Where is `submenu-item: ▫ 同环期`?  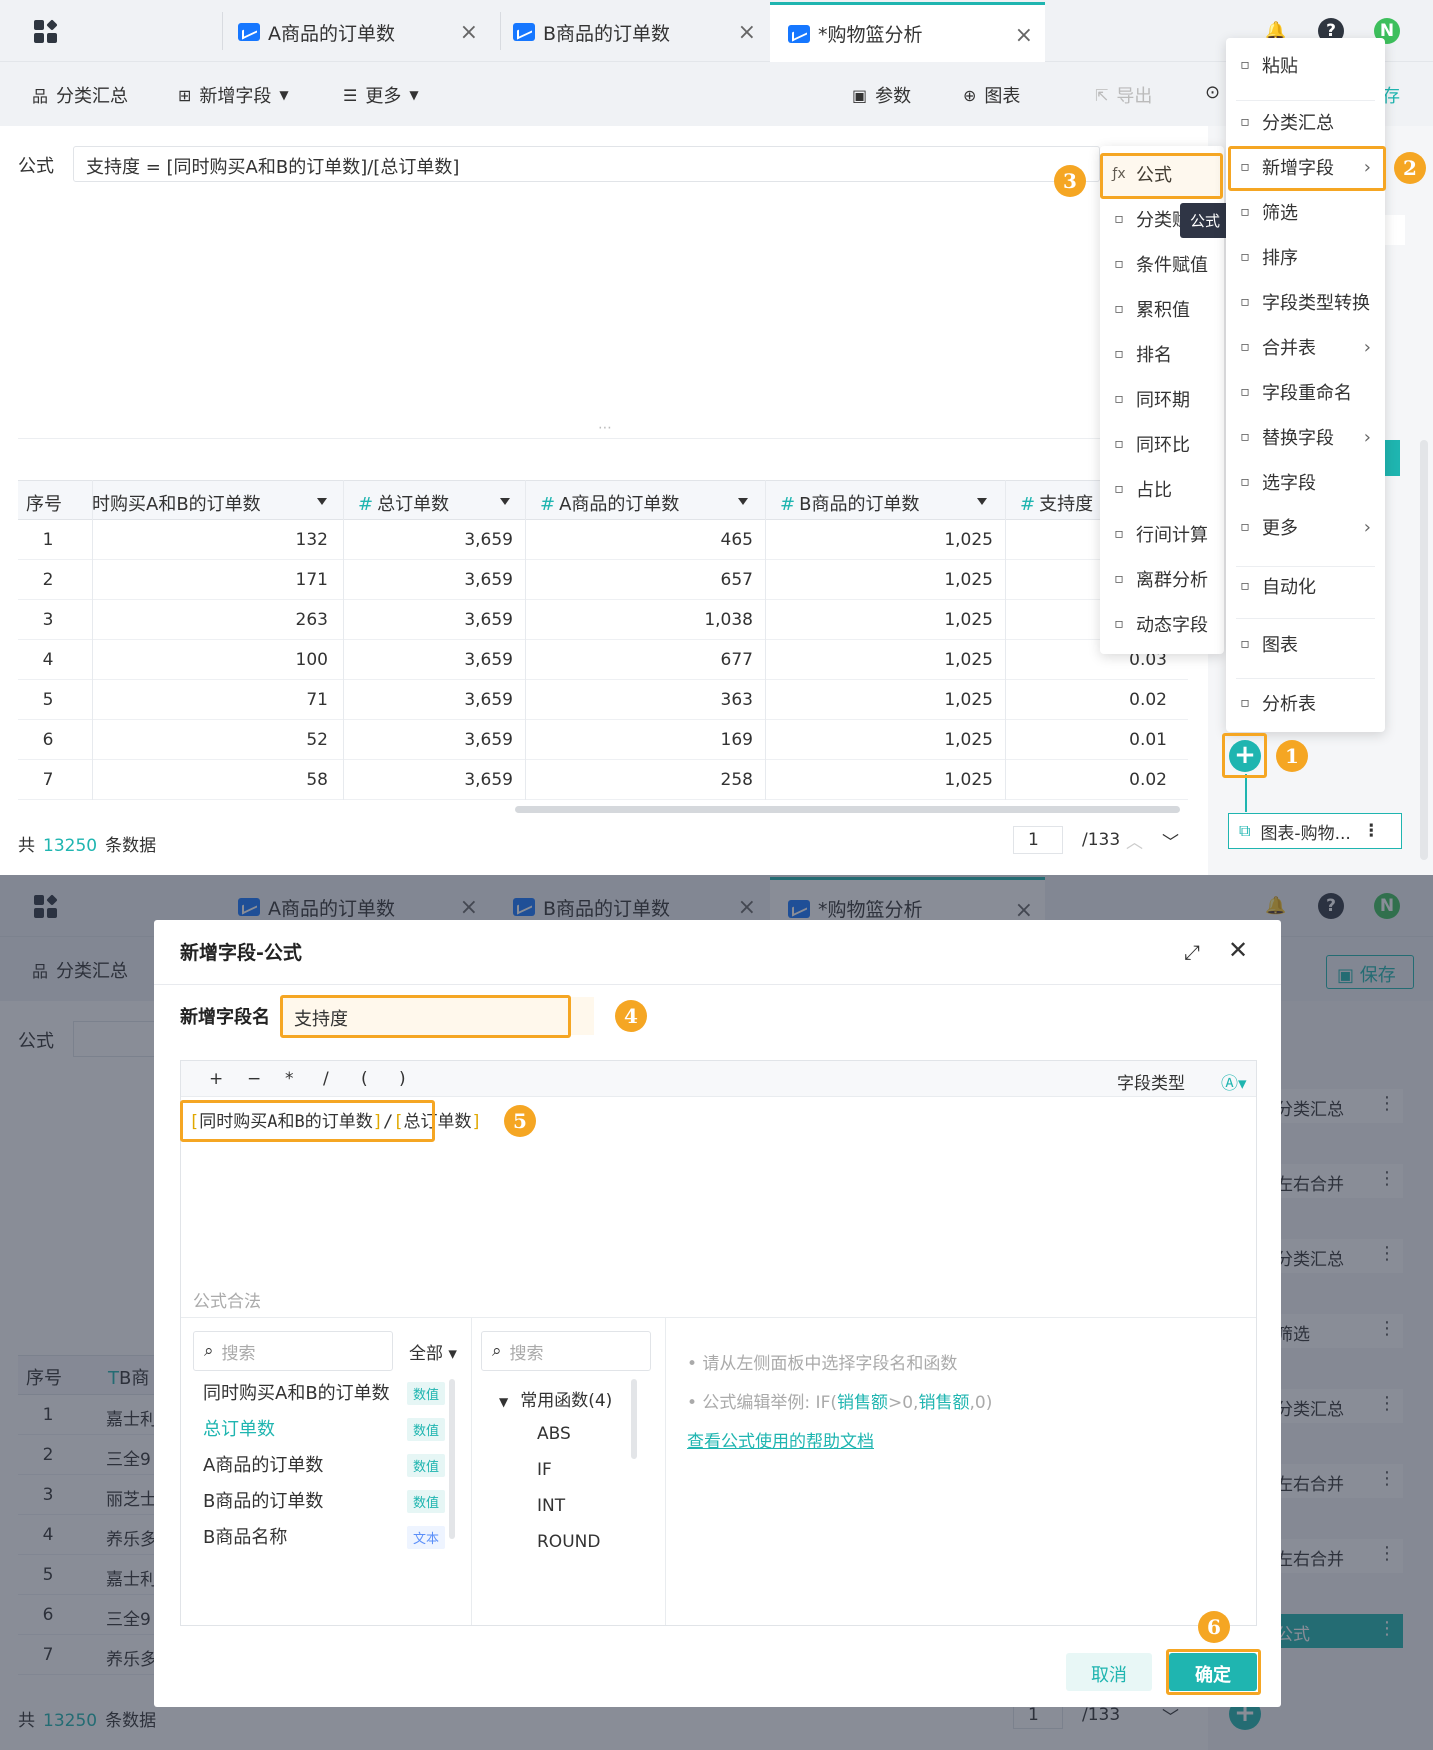 submenu-item: ▫ 同环期 is located at coordinates (1150, 399).